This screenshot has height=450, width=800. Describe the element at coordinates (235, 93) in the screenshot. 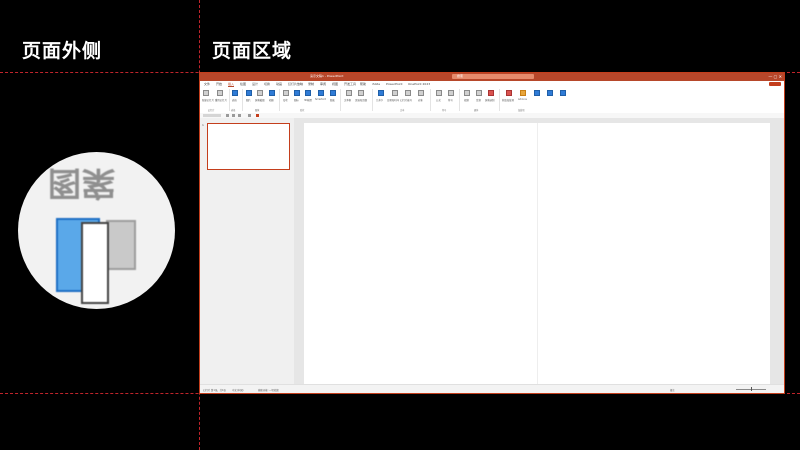

I see `table-icon` at that location.